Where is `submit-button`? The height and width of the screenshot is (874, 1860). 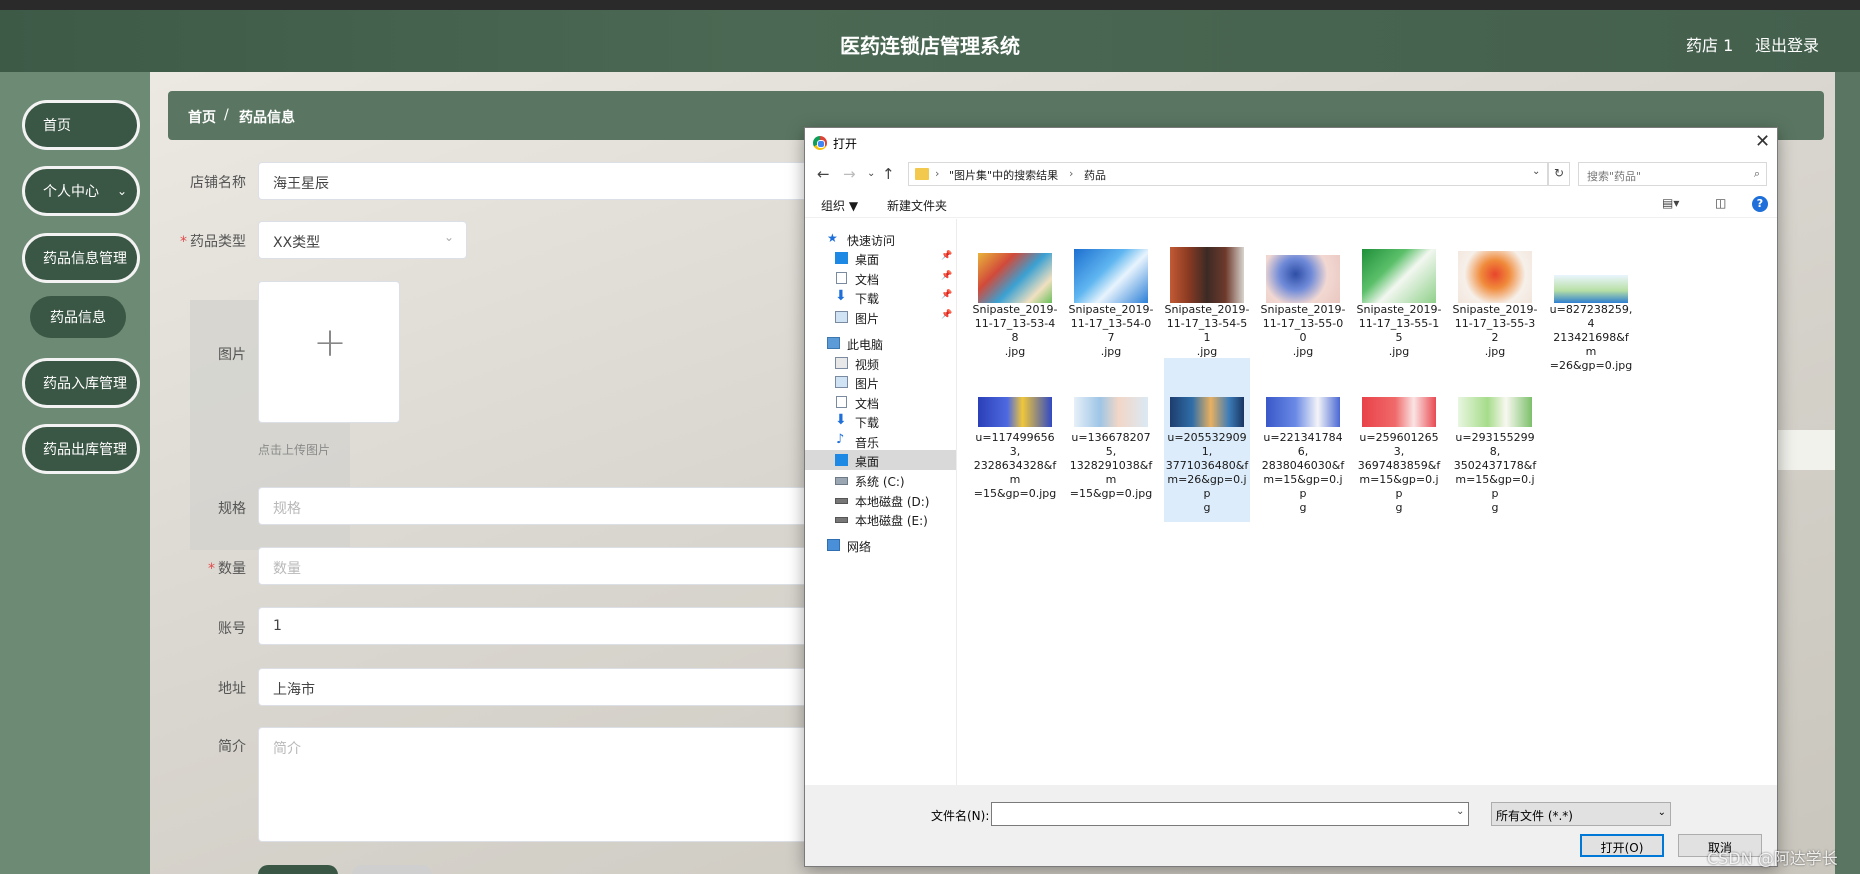 submit-button is located at coordinates (298, 869).